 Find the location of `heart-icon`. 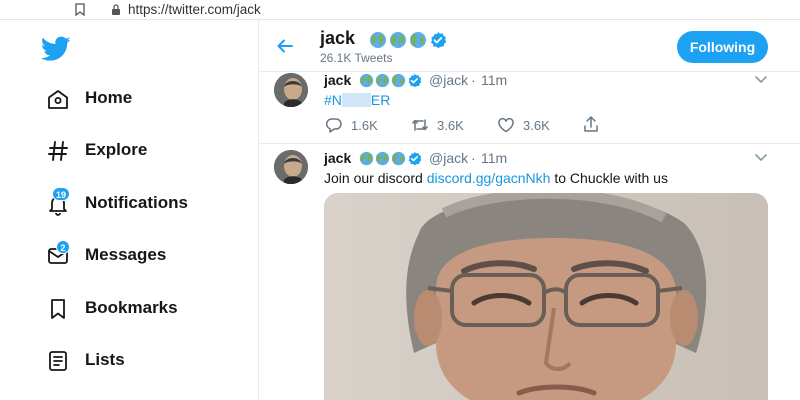

heart-icon is located at coordinates (506, 125).